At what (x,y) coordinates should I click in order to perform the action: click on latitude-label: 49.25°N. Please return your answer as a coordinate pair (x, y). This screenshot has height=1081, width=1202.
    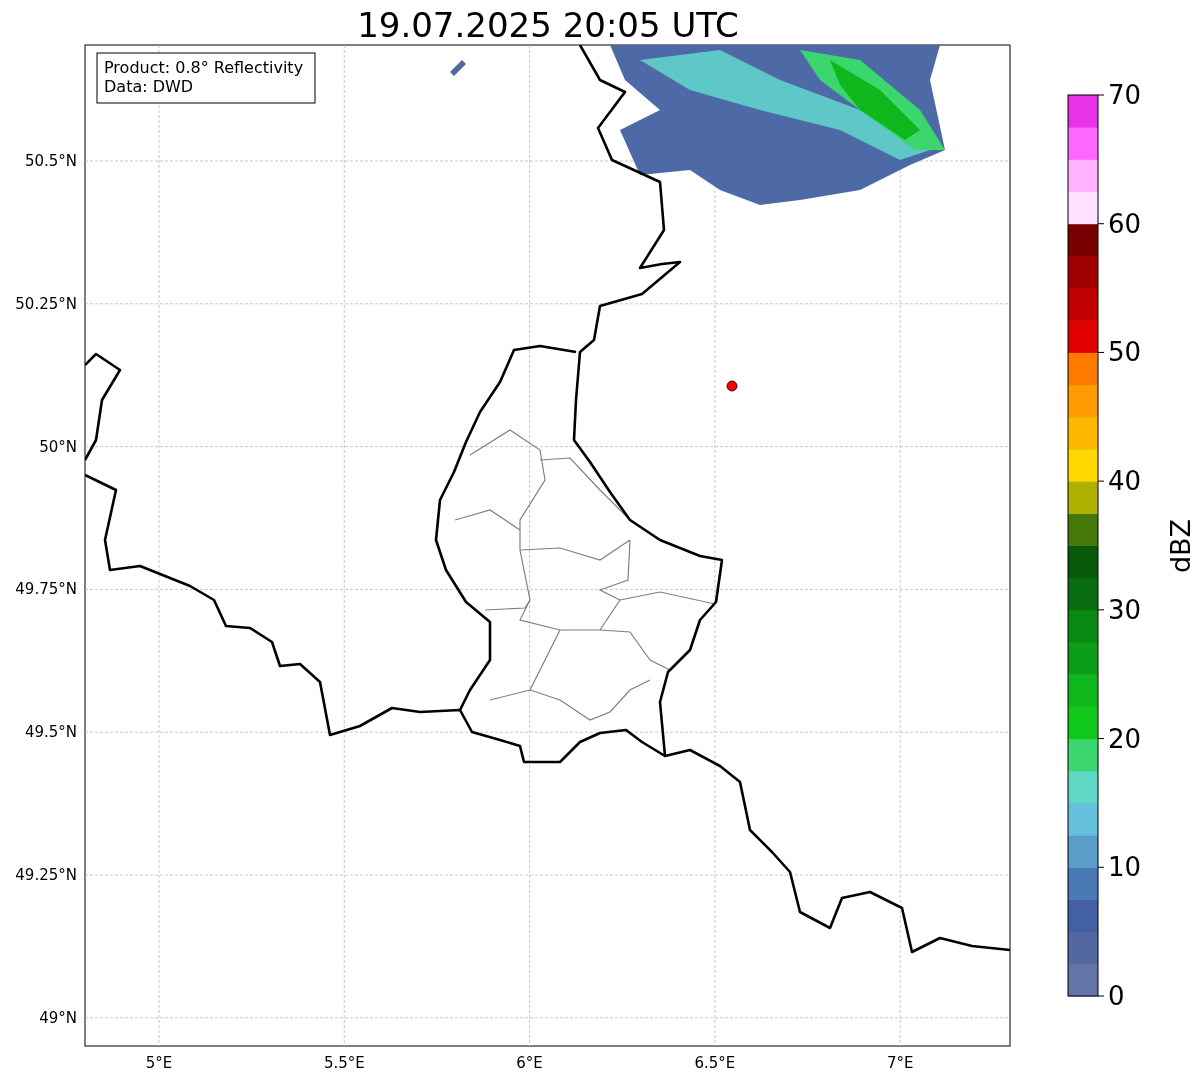
    Looking at the image, I should click on (46, 875).